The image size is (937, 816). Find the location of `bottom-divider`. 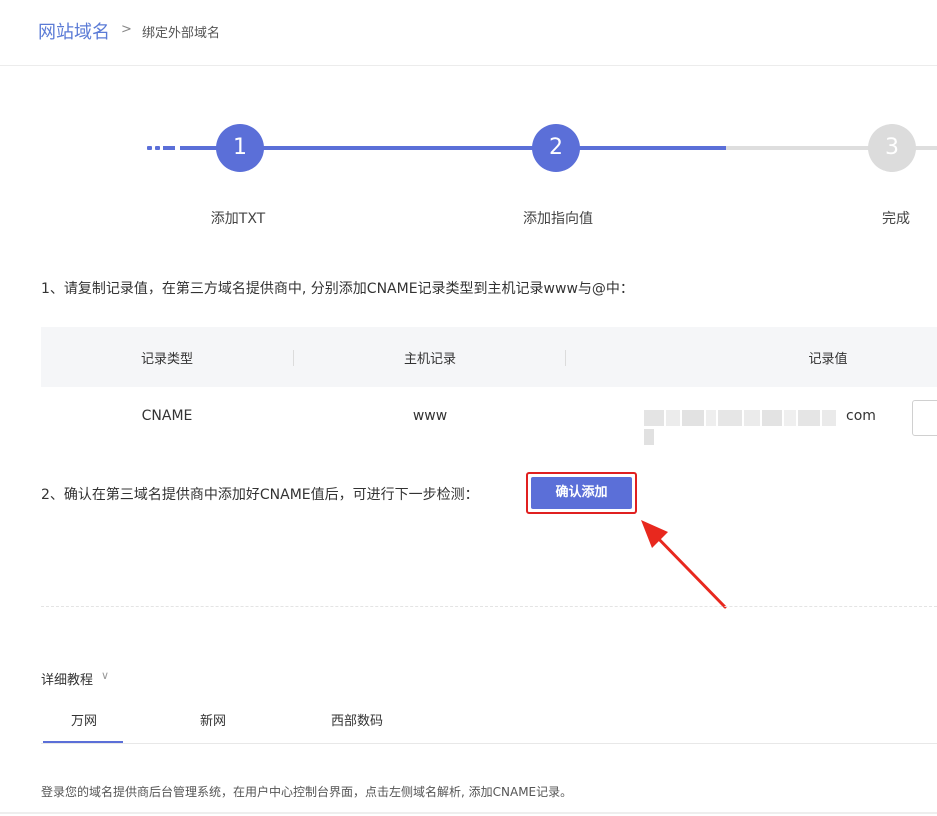

bottom-divider is located at coordinates (468, 813).